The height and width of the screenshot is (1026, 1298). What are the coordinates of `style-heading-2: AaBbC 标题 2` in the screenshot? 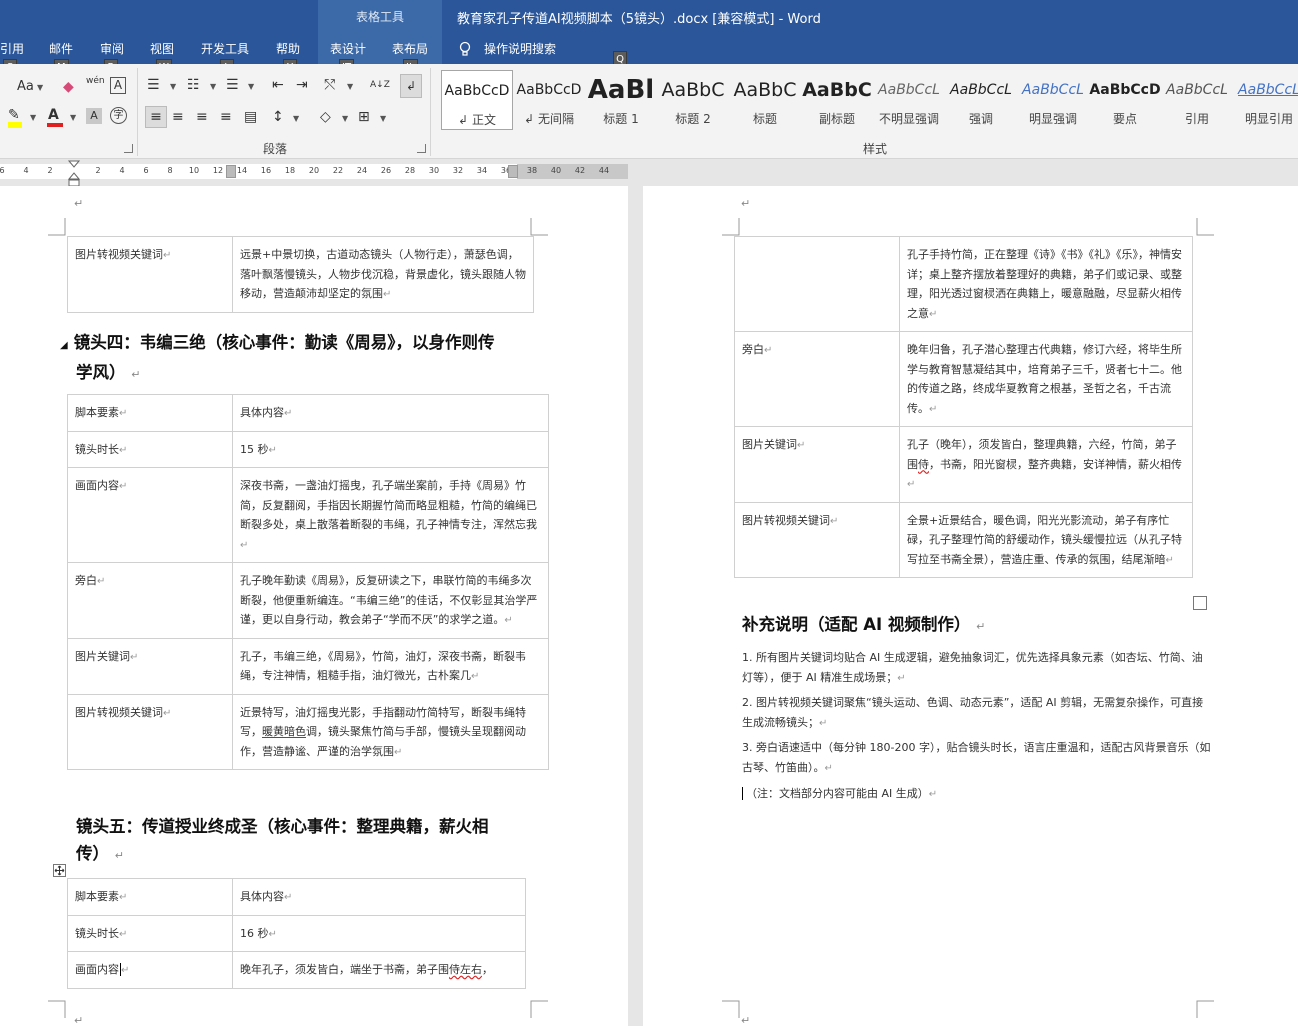 It's located at (693, 100).